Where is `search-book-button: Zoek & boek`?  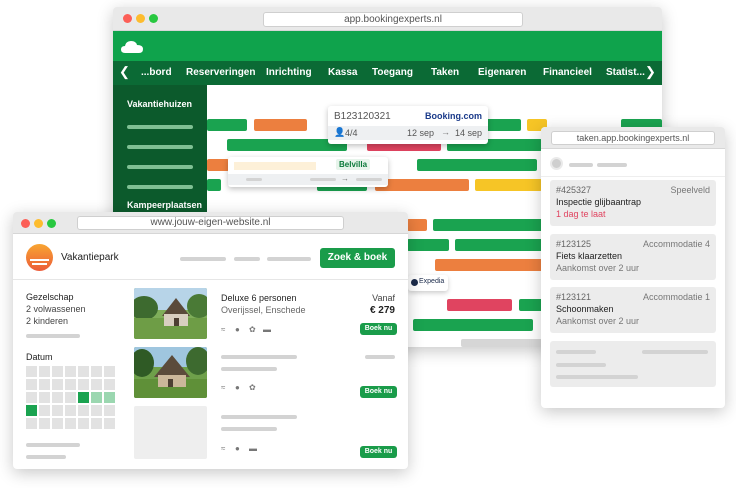 search-book-button: Zoek & boek is located at coordinates (357, 258).